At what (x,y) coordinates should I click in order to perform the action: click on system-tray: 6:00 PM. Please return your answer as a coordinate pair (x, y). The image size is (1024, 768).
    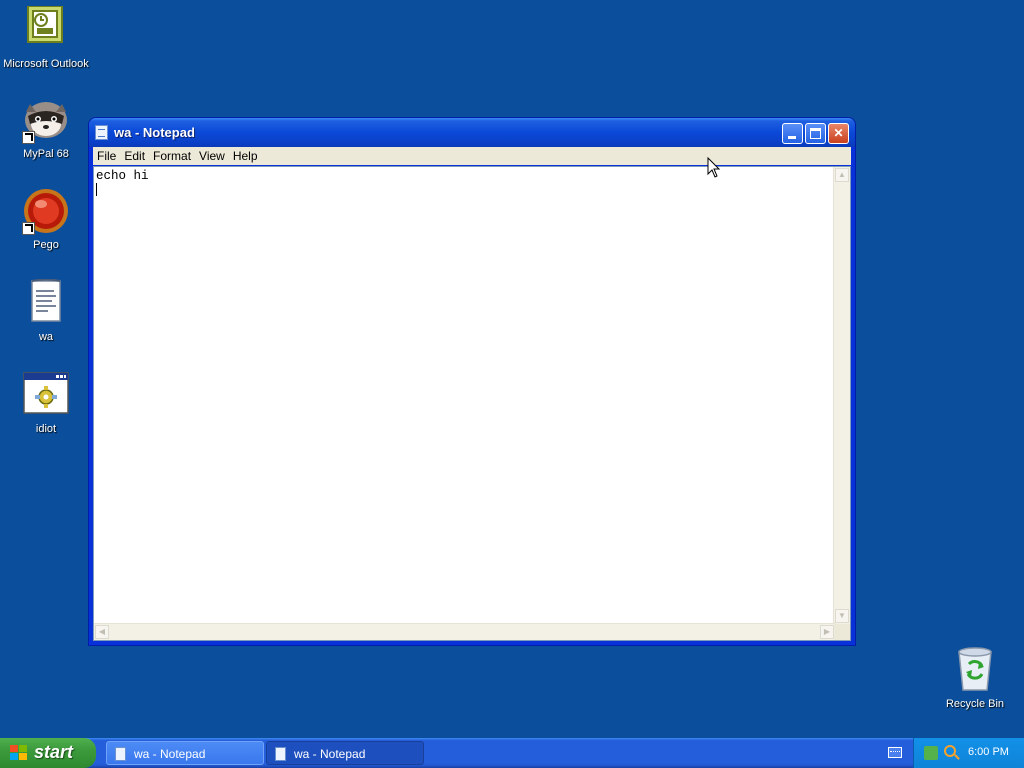
    Looking at the image, I should click on (968, 753).